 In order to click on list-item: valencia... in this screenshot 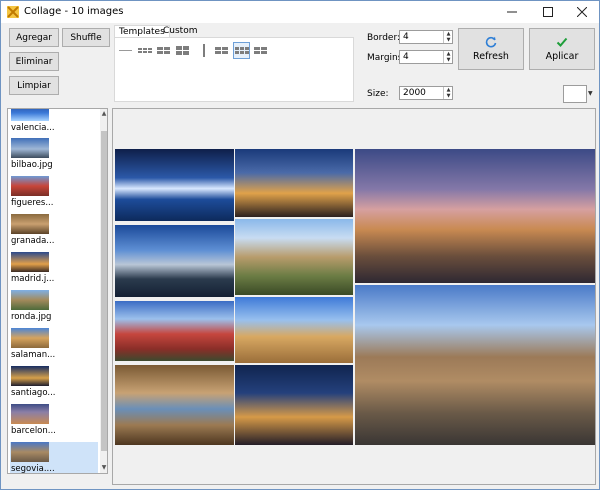, I will do `click(54, 124)`.